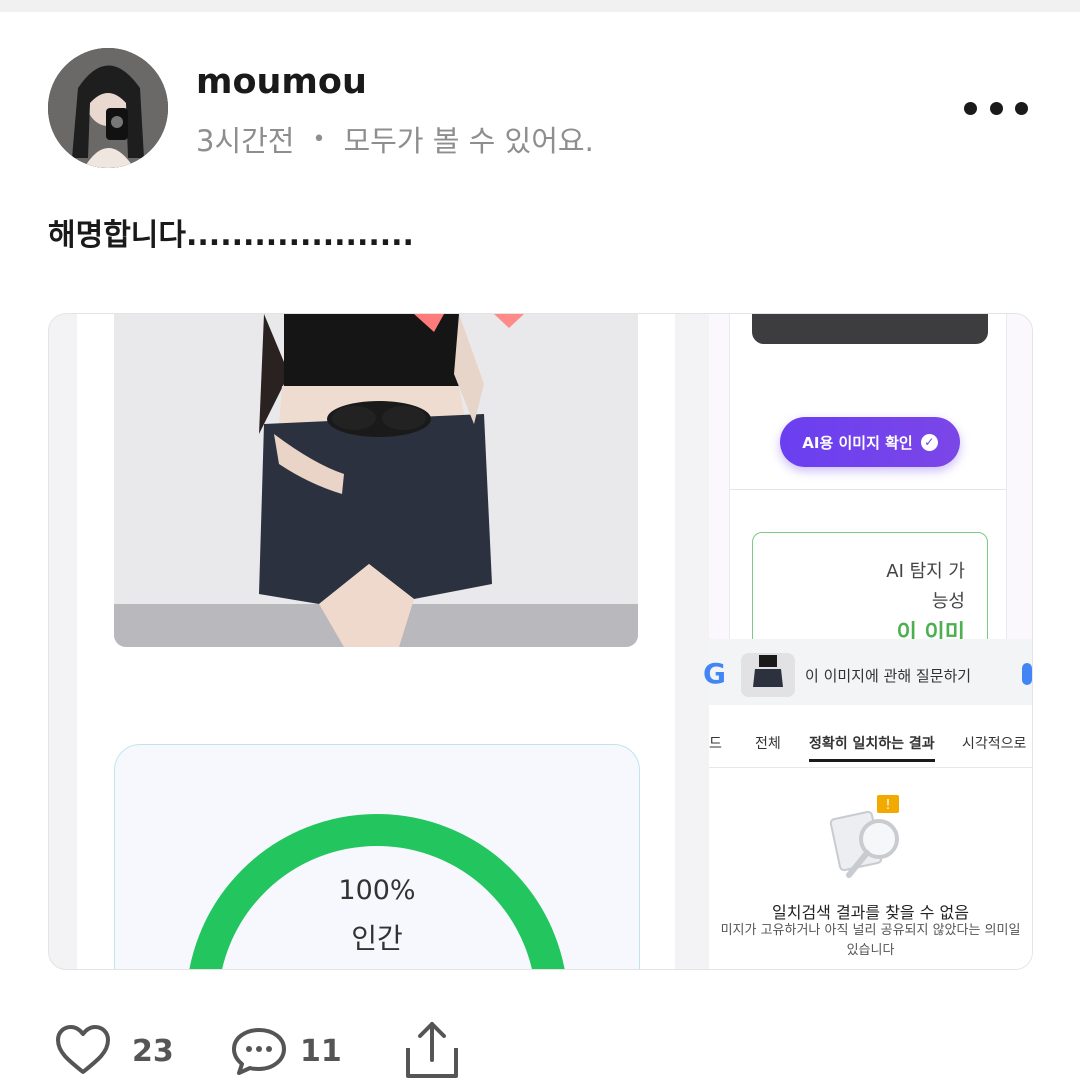 Image resolution: width=1080 pixels, height=1080 pixels. Describe the element at coordinates (864, 836) in the screenshot. I see `no-results-magnifier-icon: !` at that location.